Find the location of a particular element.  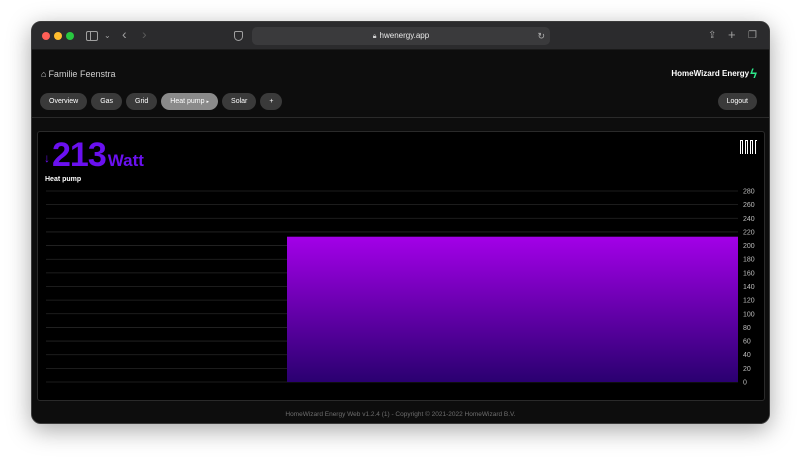

tab-grid: Grid is located at coordinates (142, 101).